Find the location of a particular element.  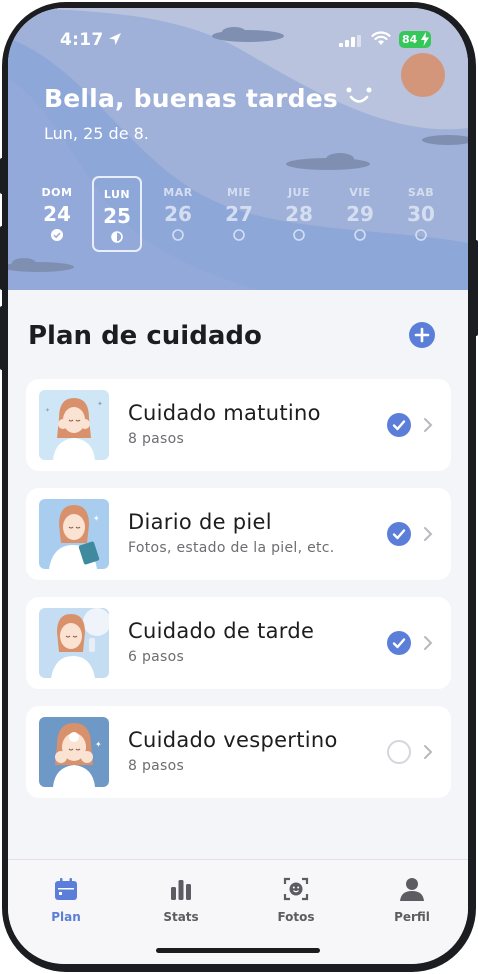

day-wednesday: MIE 27 is located at coordinates (239, 214).